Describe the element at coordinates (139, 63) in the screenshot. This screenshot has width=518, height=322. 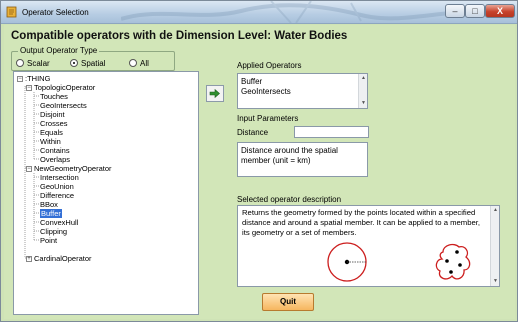
I see `radio-all: All` at that location.